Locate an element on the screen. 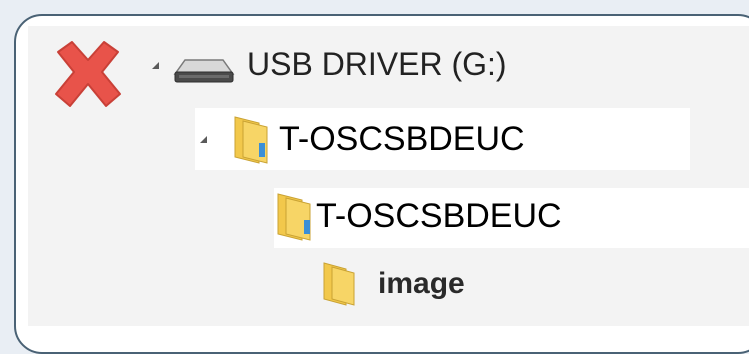 This screenshot has height=354, width=749. tree-item-usb-drive: USB DRIVER (G:) is located at coordinates (329, 64).